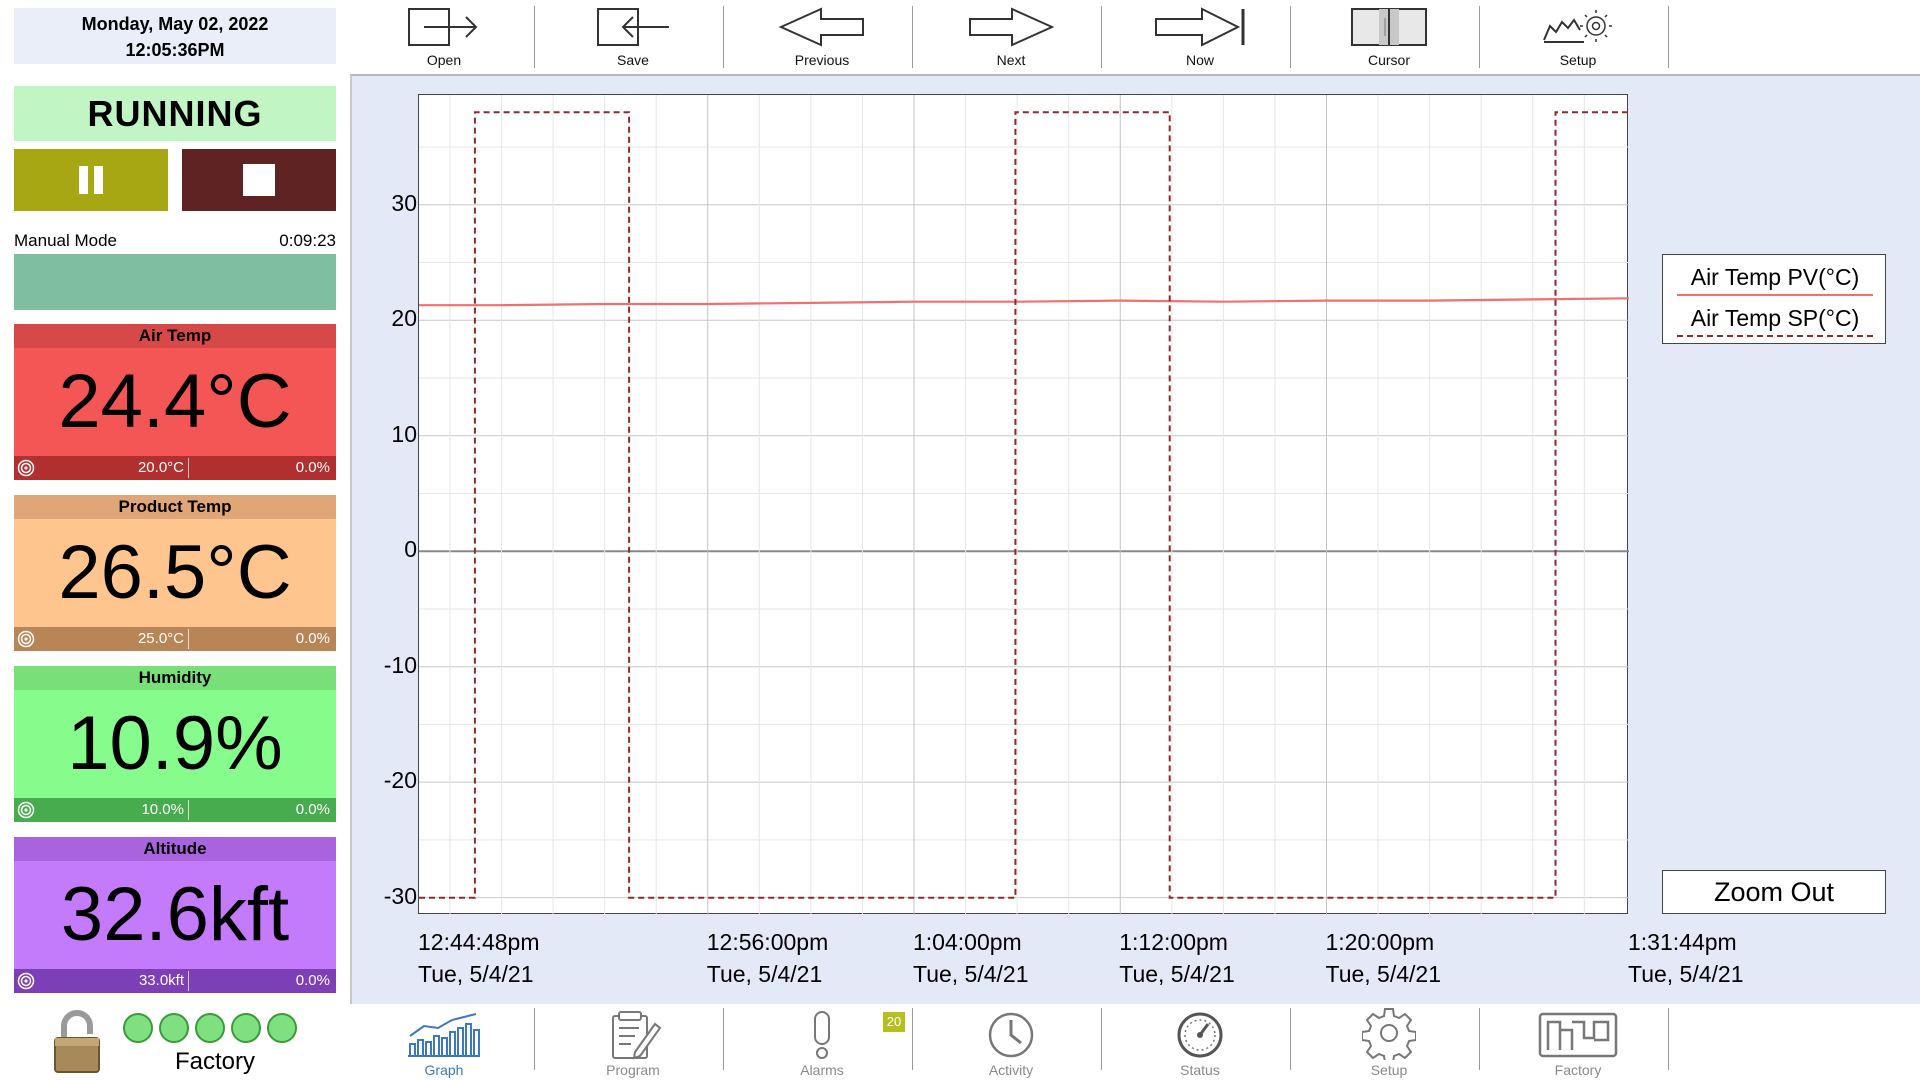 The image size is (1920, 1080). What do you see at coordinates (410, 549) in the screenshot?
I see `y-tick-label: 0` at bounding box center [410, 549].